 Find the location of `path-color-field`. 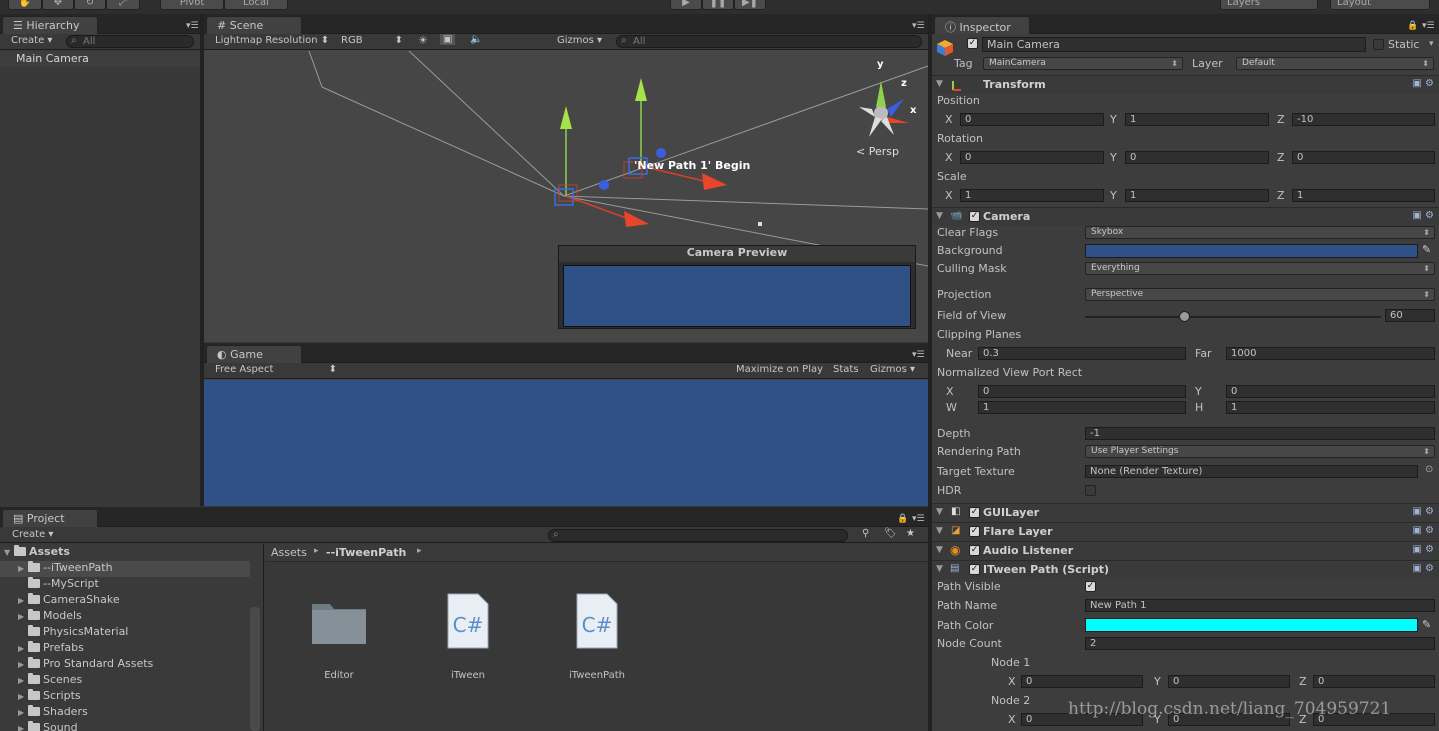

path-color-field is located at coordinates (1251, 625).